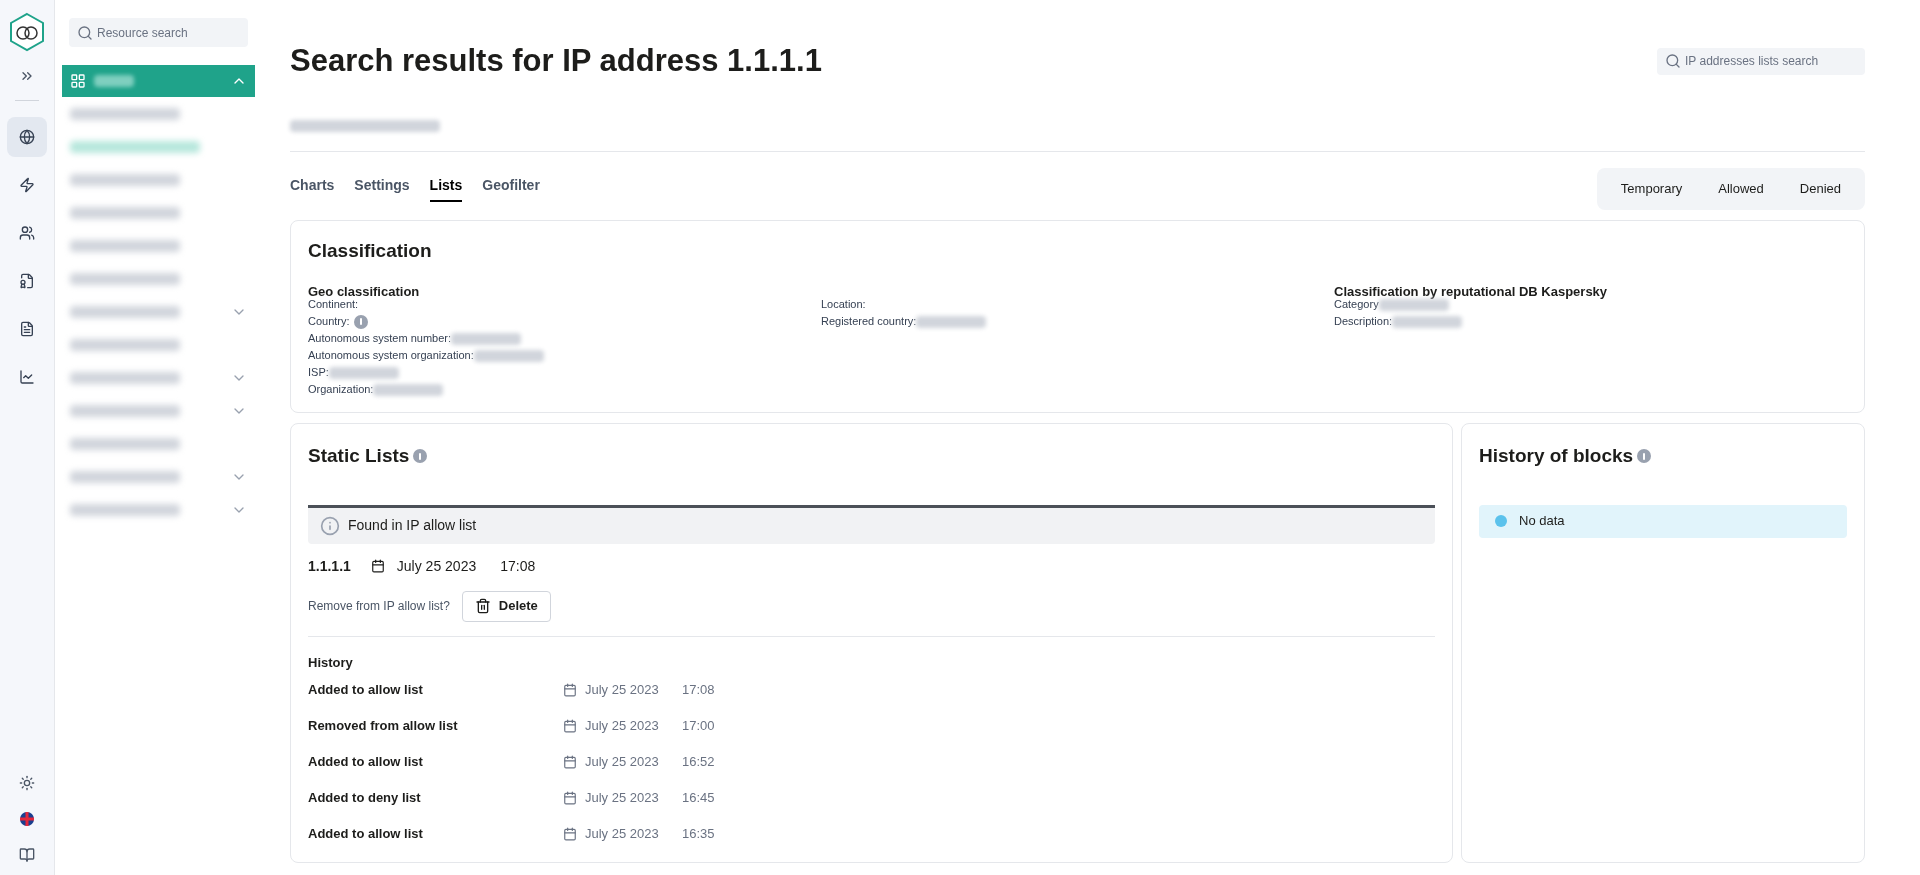 The height and width of the screenshot is (875, 1920). Describe the element at coordinates (1356, 305) in the screenshot. I see `field-label: Category` at that location.